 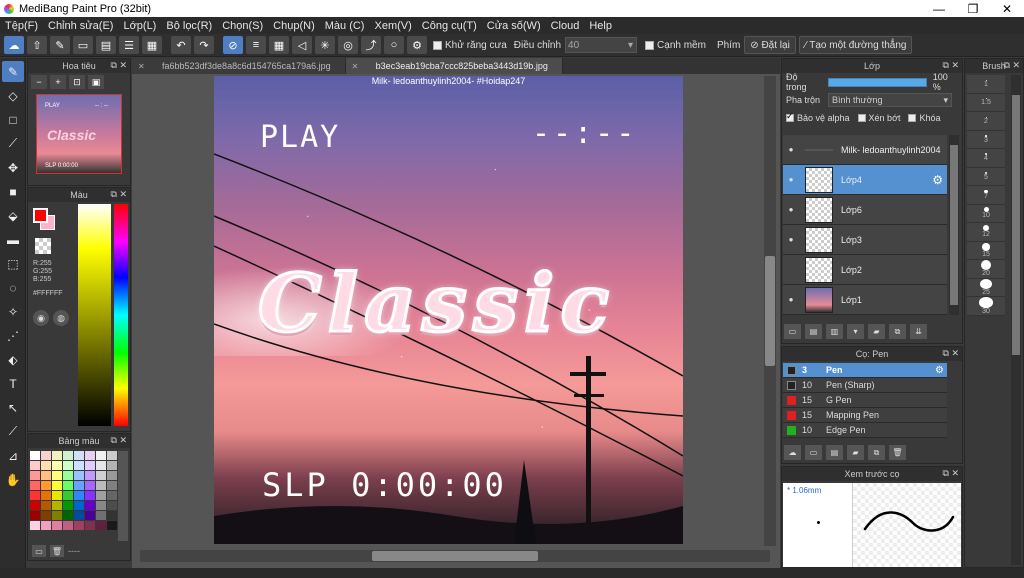 What do you see at coordinates (1016, 320) in the screenshot?
I see `brush-size-scrollbar` at bounding box center [1016, 320].